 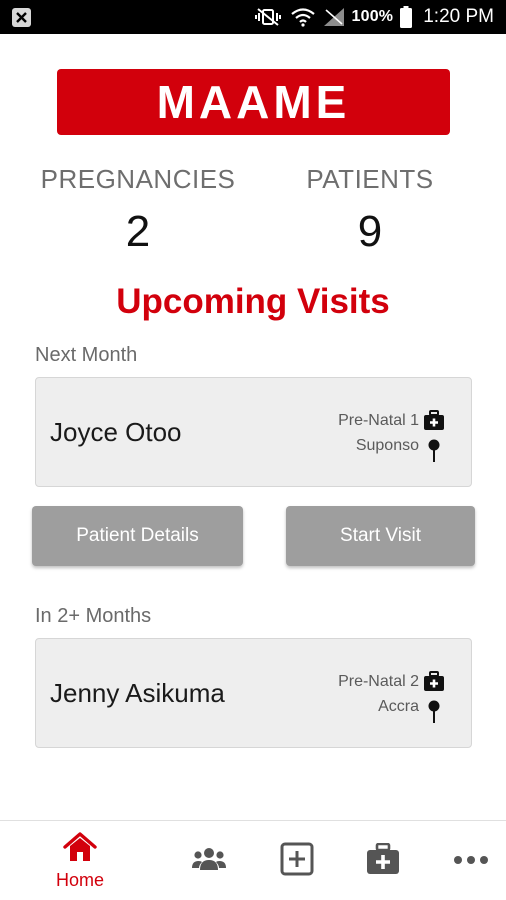 I want to click on people-icon, so click(x=209, y=861).